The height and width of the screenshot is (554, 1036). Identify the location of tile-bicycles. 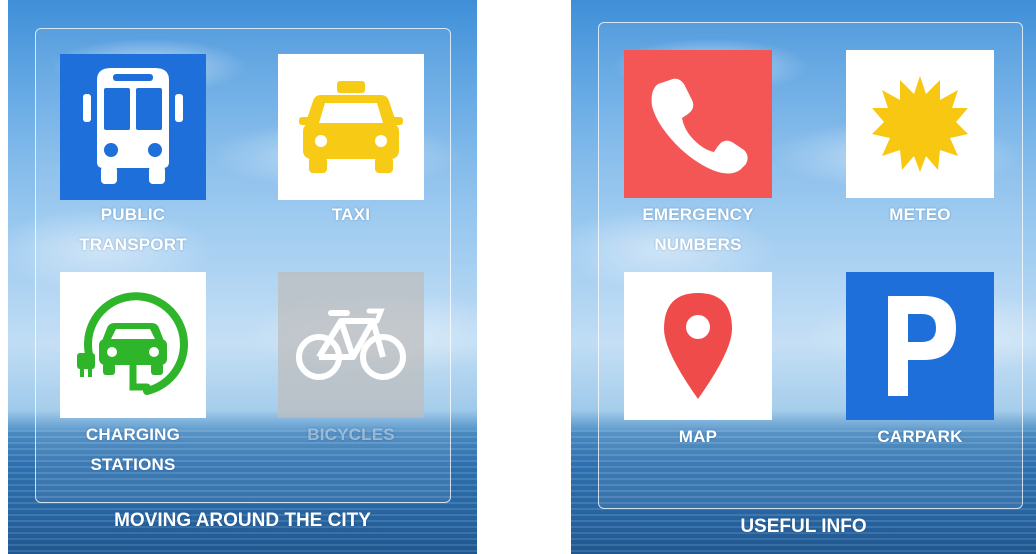
(351, 345).